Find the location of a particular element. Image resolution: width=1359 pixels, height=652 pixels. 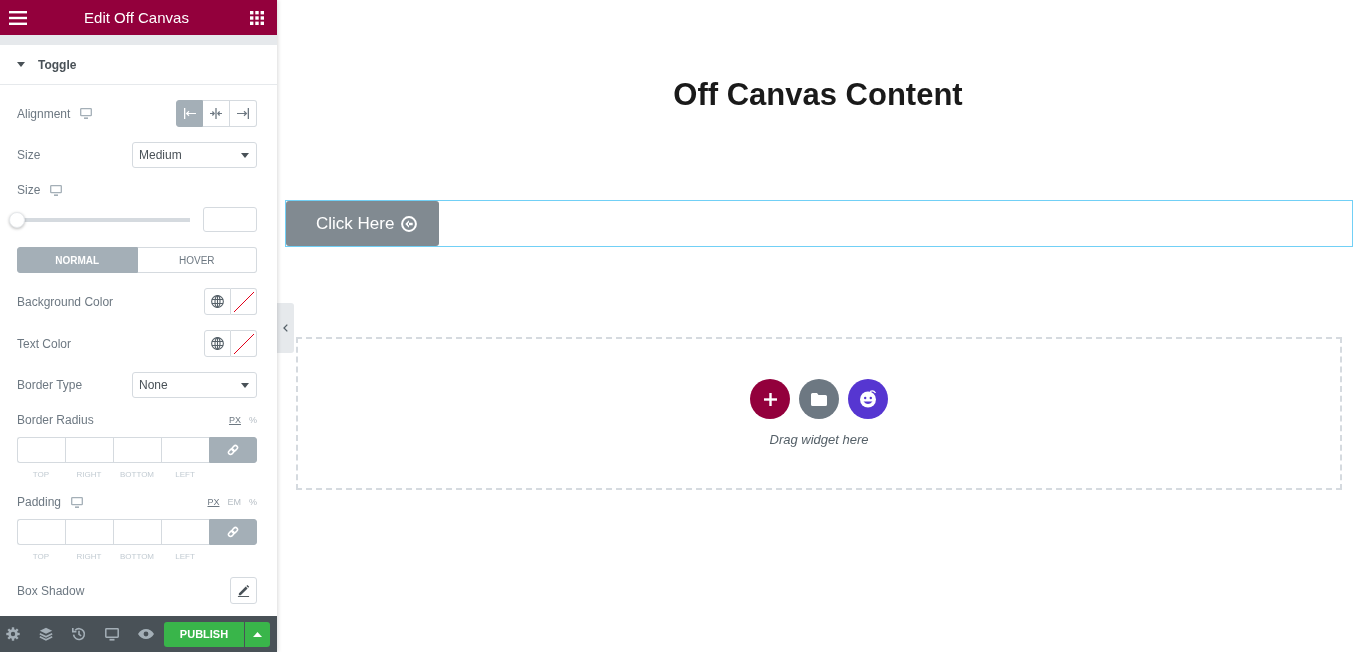

folder-icon is located at coordinates (819, 399).